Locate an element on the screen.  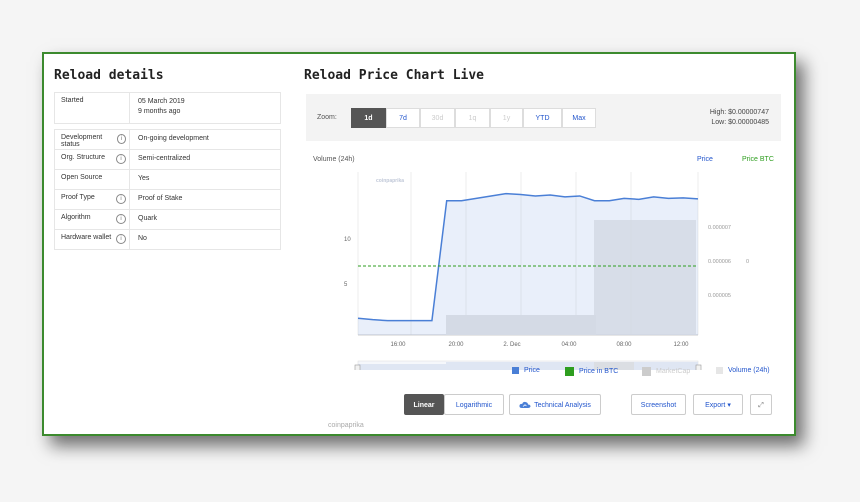
detail-label: Development status i is located at coordinates (92, 139).